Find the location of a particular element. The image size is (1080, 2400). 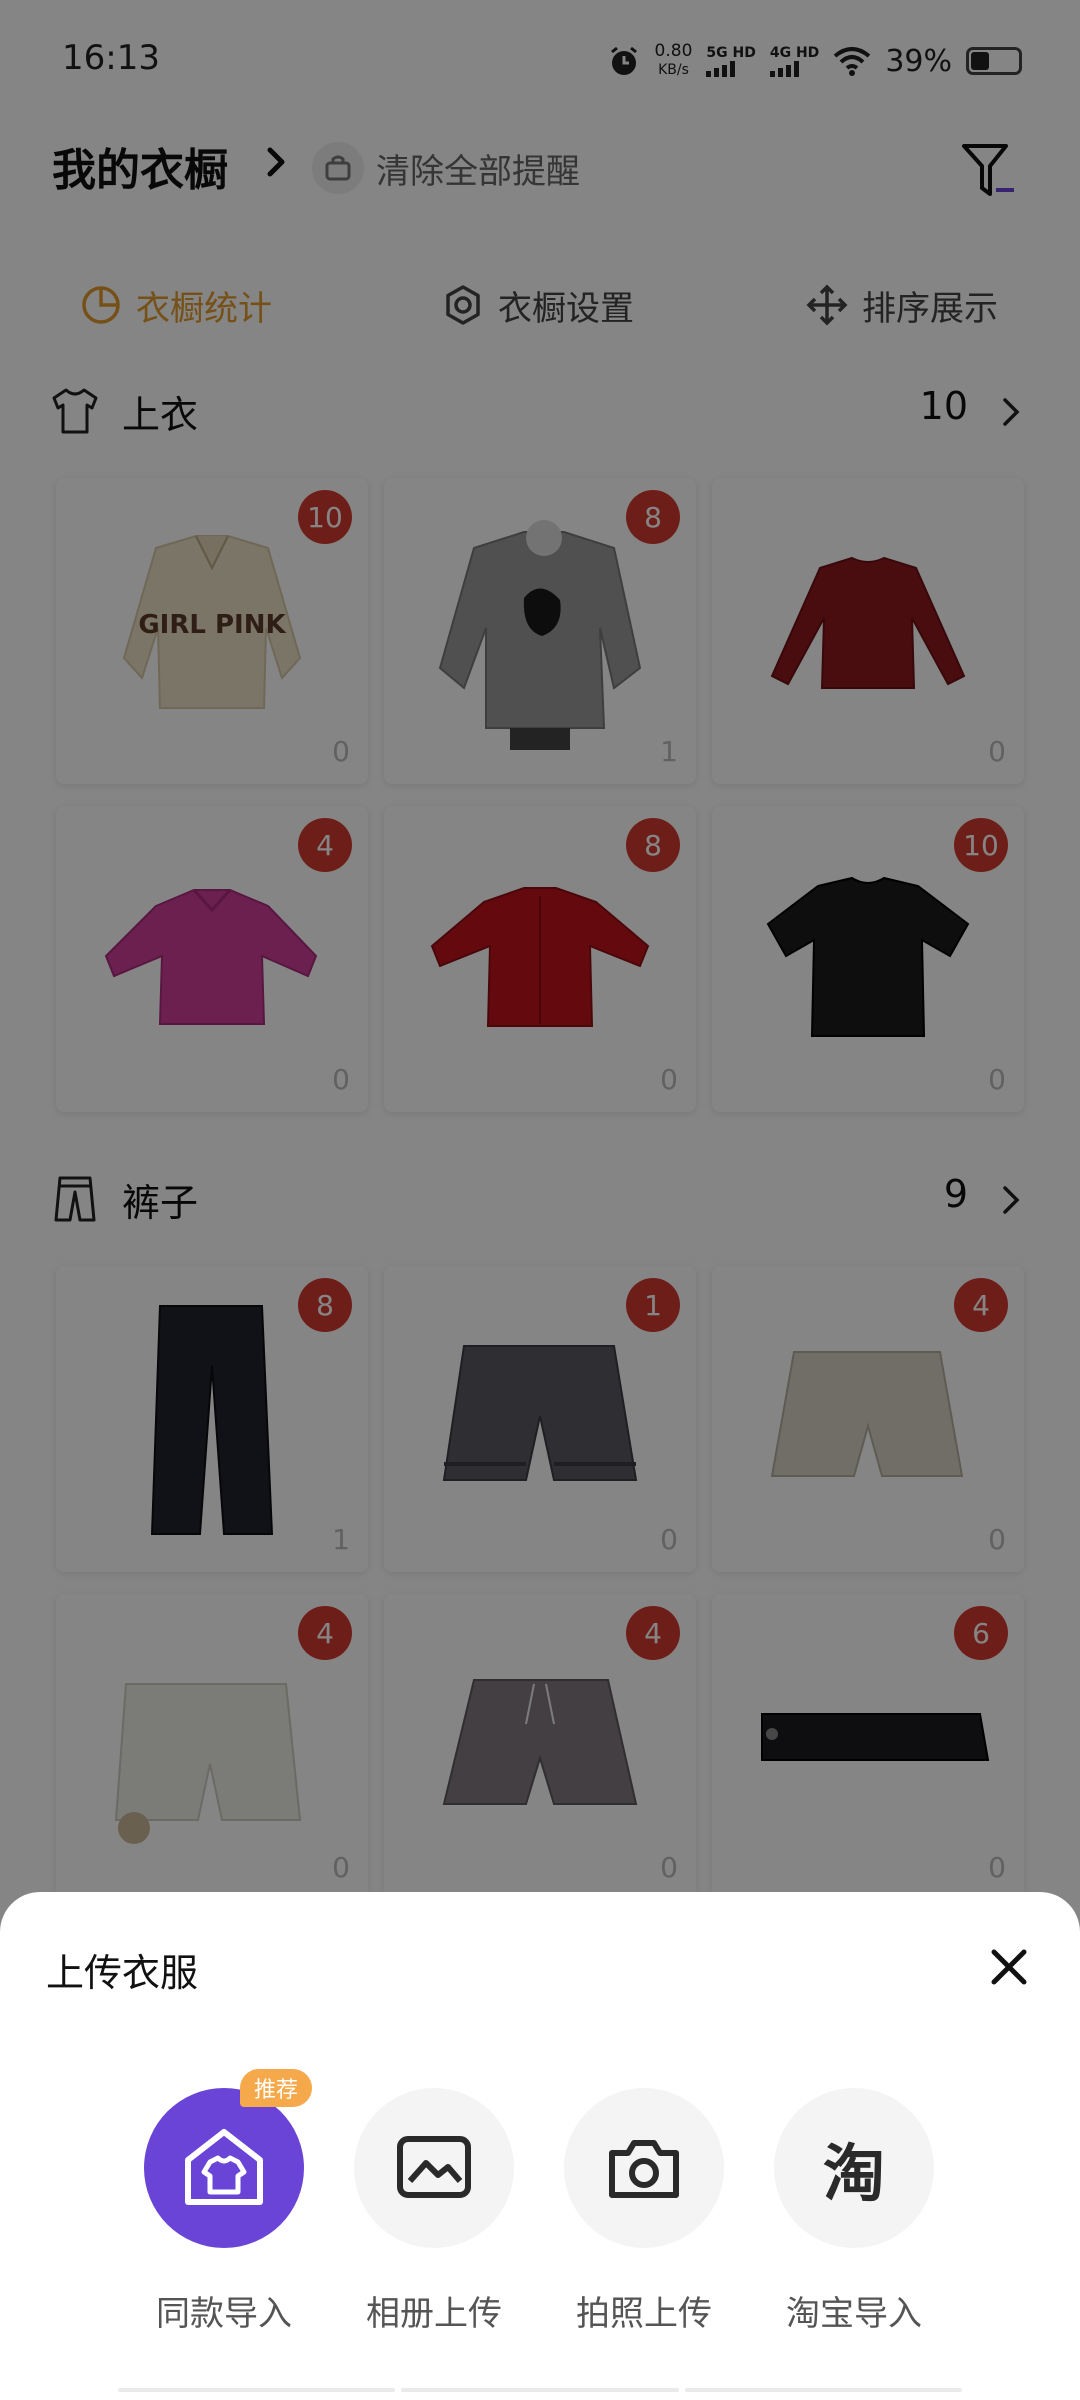

camera-upload-button: 拍照上传 is located at coordinates (644, 2218).